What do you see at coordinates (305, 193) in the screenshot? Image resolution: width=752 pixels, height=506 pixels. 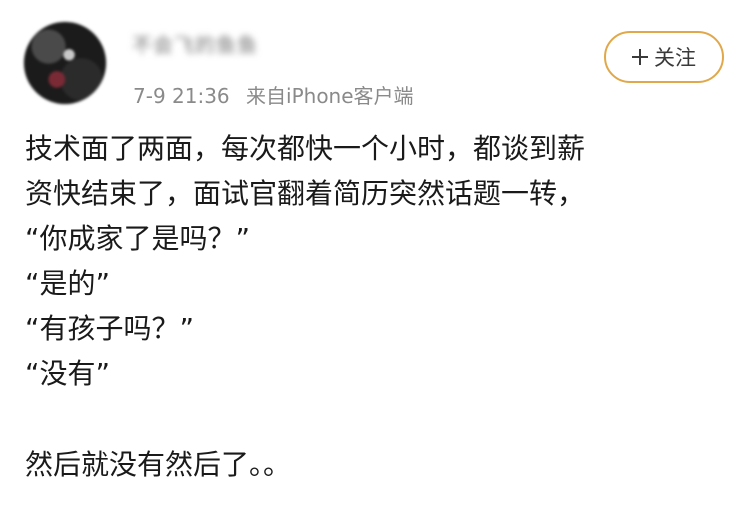 I see `post-text-line: 资快结束了，面试官翻着简历突然话题一转，` at bounding box center [305, 193].